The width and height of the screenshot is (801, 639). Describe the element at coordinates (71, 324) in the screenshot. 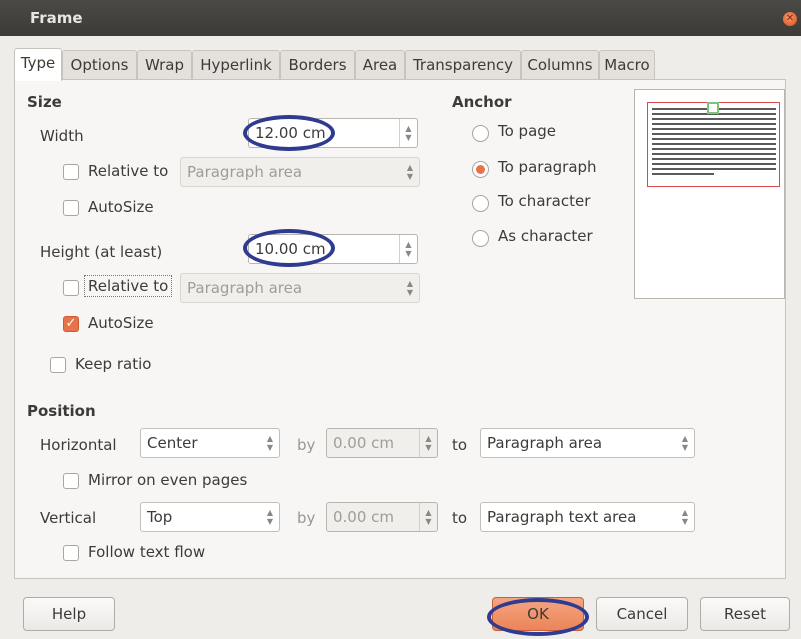

I see `height-autosize-checkbox: ✓` at that location.